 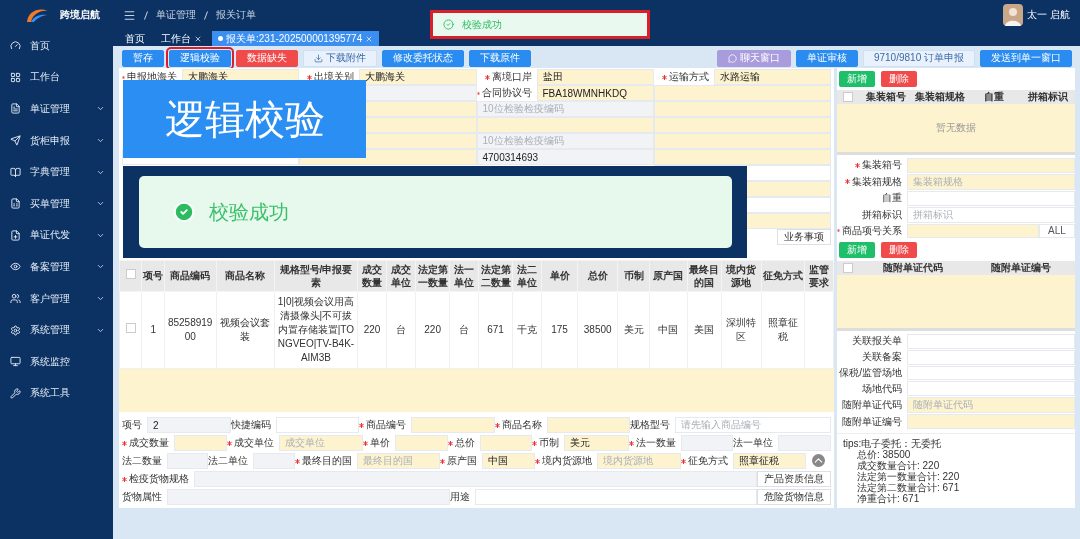 What do you see at coordinates (56, 77) in the screenshot?
I see `sidebar-item: 工作台` at bounding box center [56, 77].